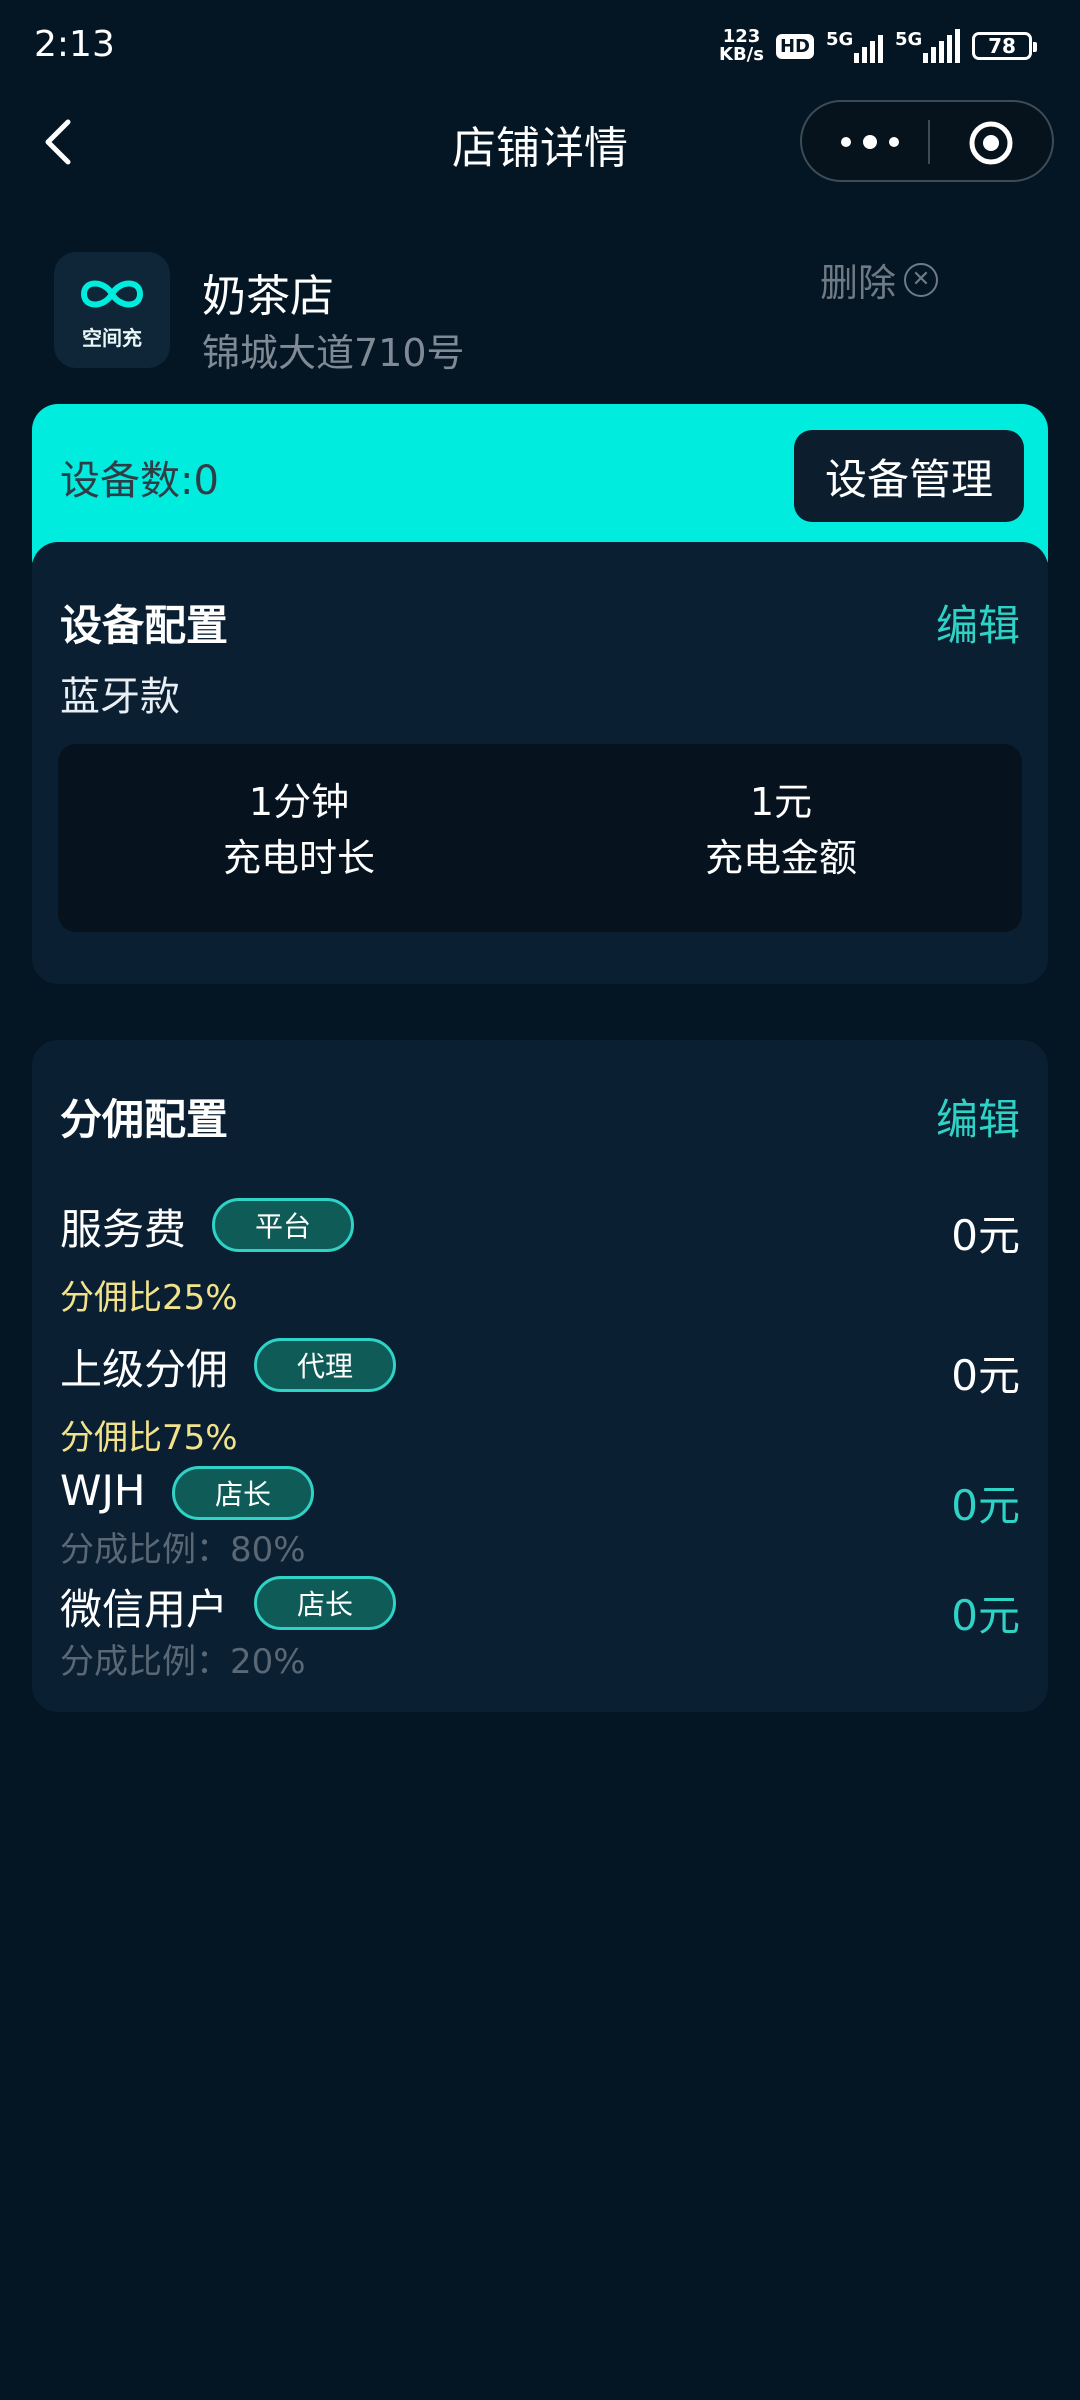 This screenshot has width=1080, height=2400. Describe the element at coordinates (149, 1298) in the screenshot. I see `split-row-ratio: 分佣比25%` at that location.